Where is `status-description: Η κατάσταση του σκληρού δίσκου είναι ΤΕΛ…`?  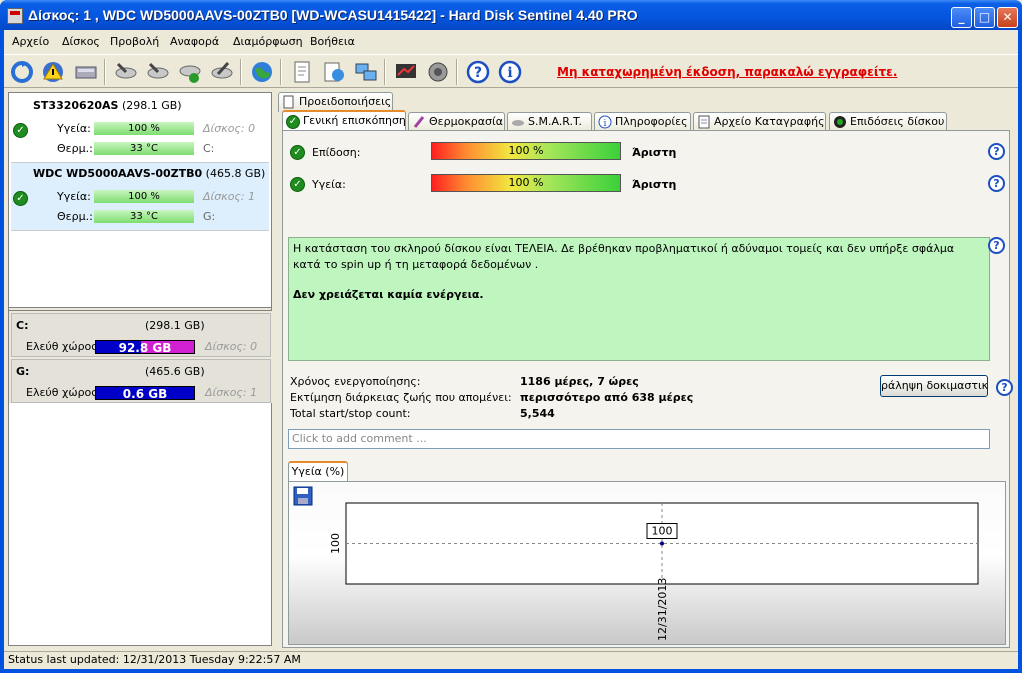 status-description: Η κατάσταση του σκληρού δίσκου είναι ΤΕΛ… is located at coordinates (639, 299).